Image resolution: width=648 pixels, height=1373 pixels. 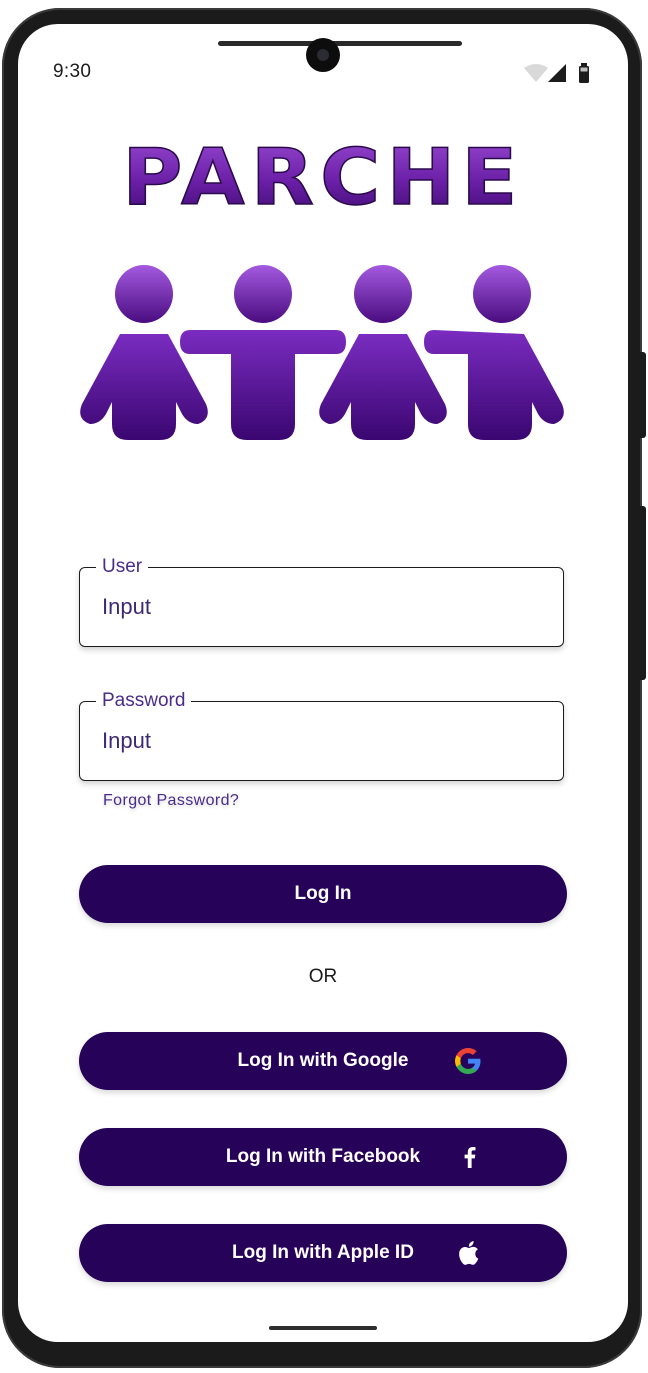 I want to click on wifi-icon, so click(x=536, y=73).